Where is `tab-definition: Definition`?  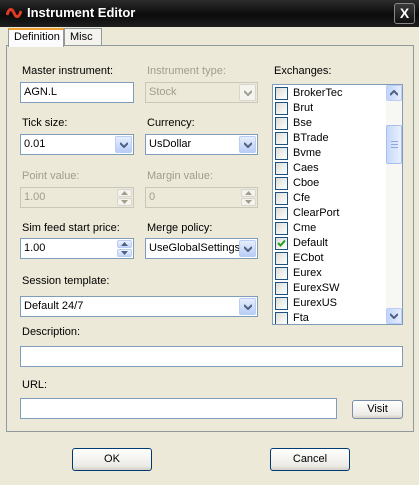 tab-definition: Definition is located at coordinates (36, 37).